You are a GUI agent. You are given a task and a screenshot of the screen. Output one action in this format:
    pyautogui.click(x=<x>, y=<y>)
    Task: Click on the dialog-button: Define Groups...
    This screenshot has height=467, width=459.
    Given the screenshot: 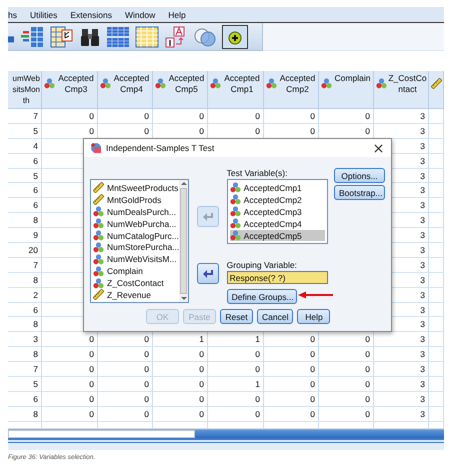 What is the action you would take?
    pyautogui.click(x=261, y=296)
    